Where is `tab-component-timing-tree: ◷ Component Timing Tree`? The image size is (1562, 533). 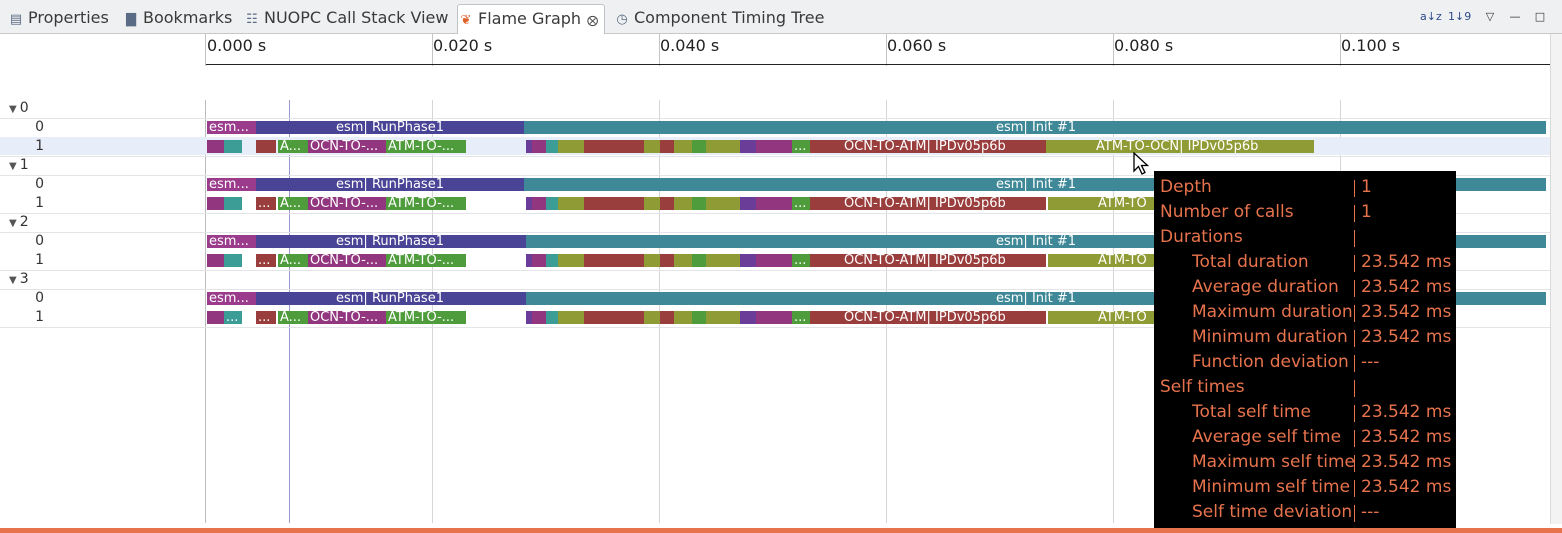 tab-component-timing-tree: ◷ Component Timing Tree is located at coordinates (719, 18).